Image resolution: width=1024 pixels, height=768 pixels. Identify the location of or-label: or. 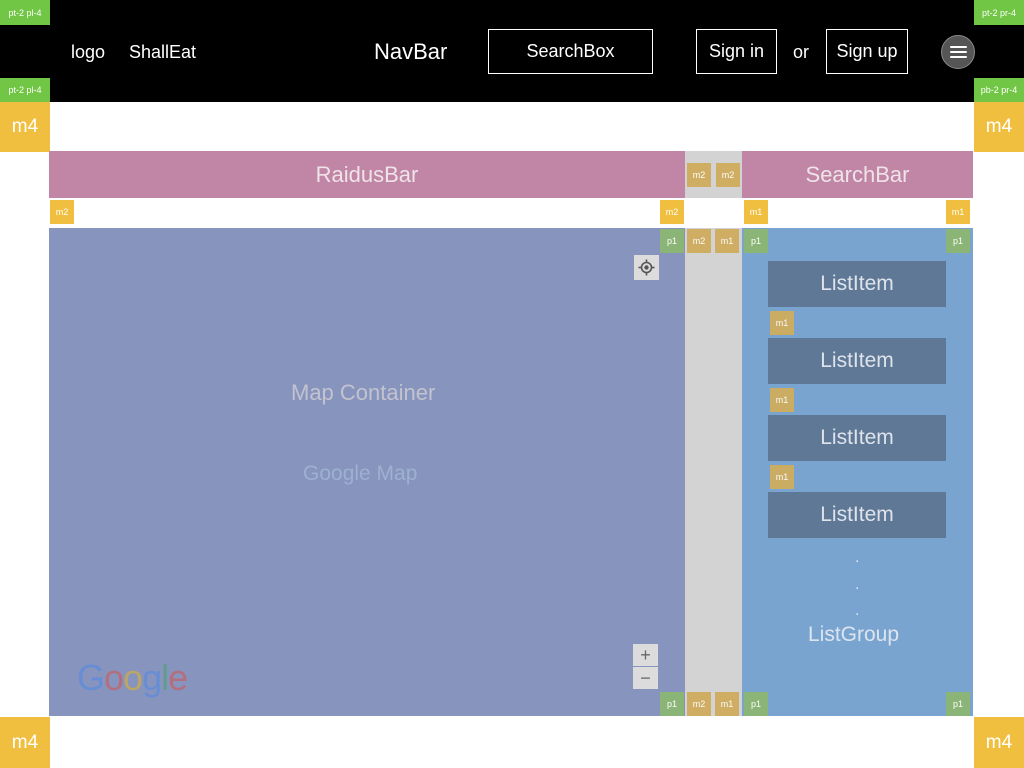
(801, 52).